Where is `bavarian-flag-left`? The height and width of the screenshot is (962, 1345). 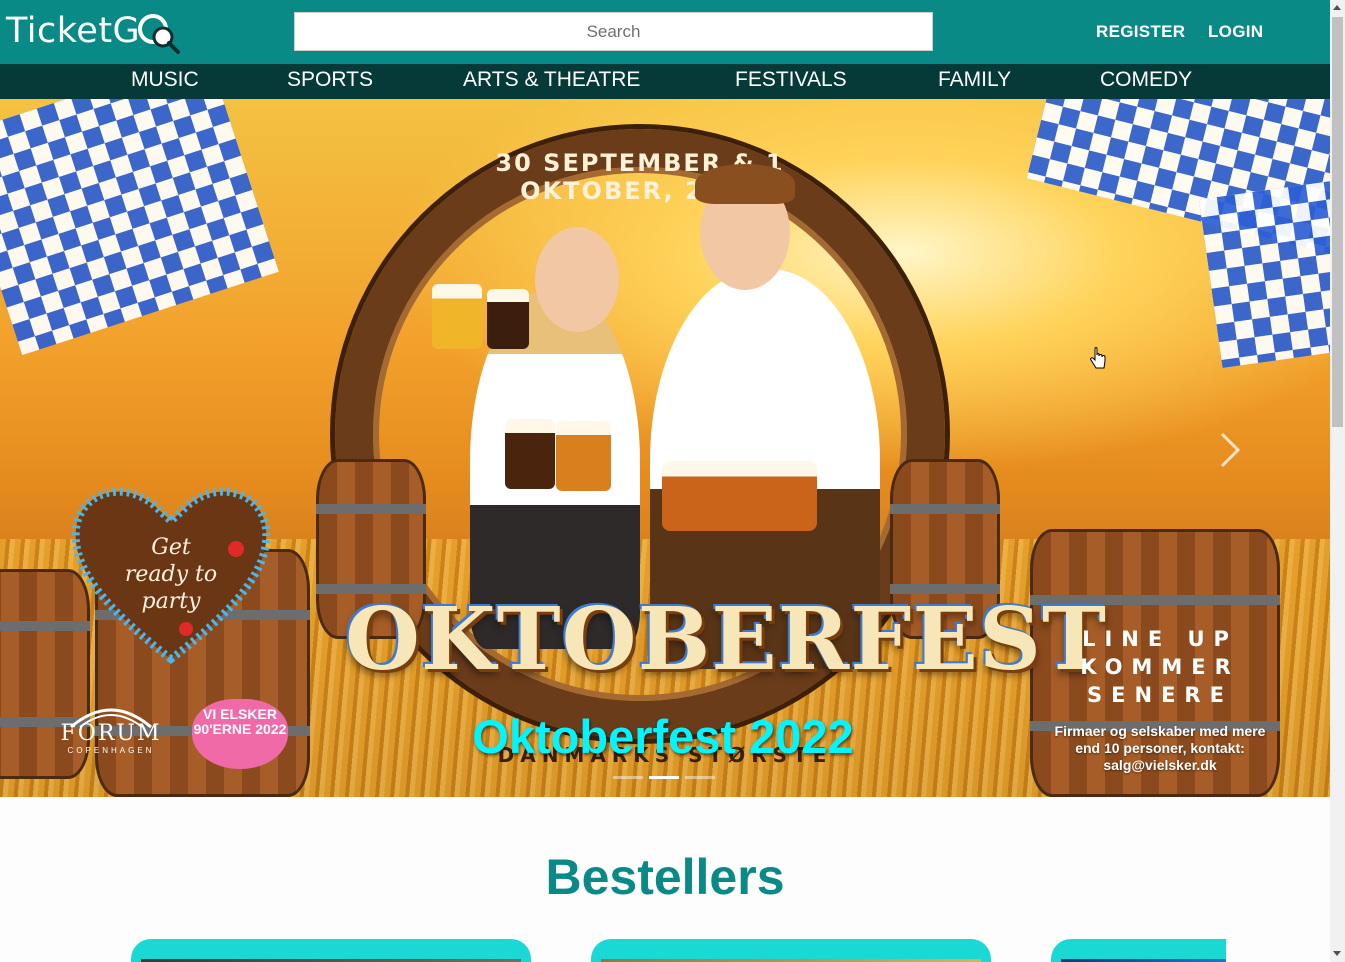
bavarian-flag-left is located at coordinates (139, 227).